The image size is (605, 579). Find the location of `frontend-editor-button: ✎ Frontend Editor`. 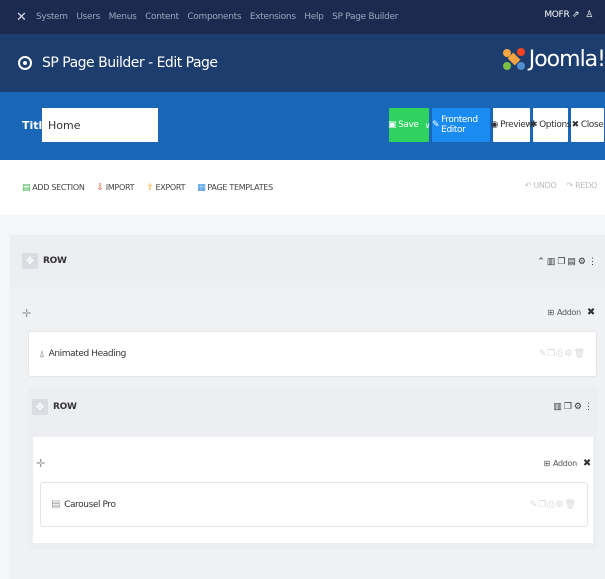

frontend-editor-button: ✎ Frontend Editor is located at coordinates (461, 125).